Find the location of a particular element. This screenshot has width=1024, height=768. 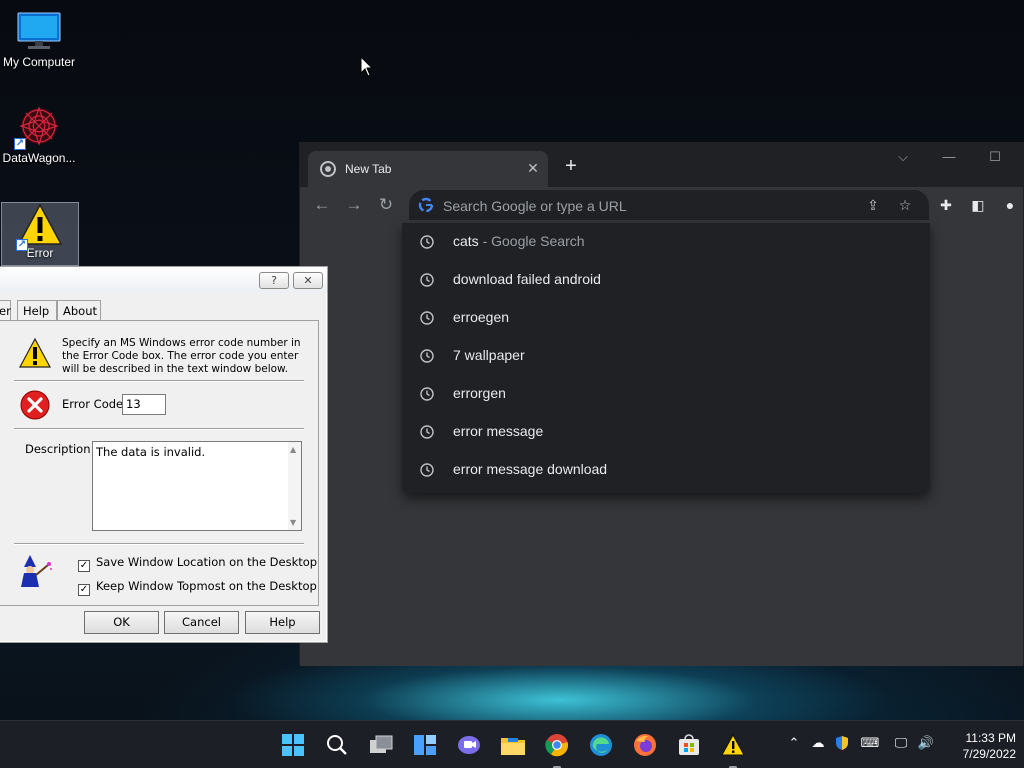

suggestion-text: 7 wallpaper is located at coordinates (489, 355).